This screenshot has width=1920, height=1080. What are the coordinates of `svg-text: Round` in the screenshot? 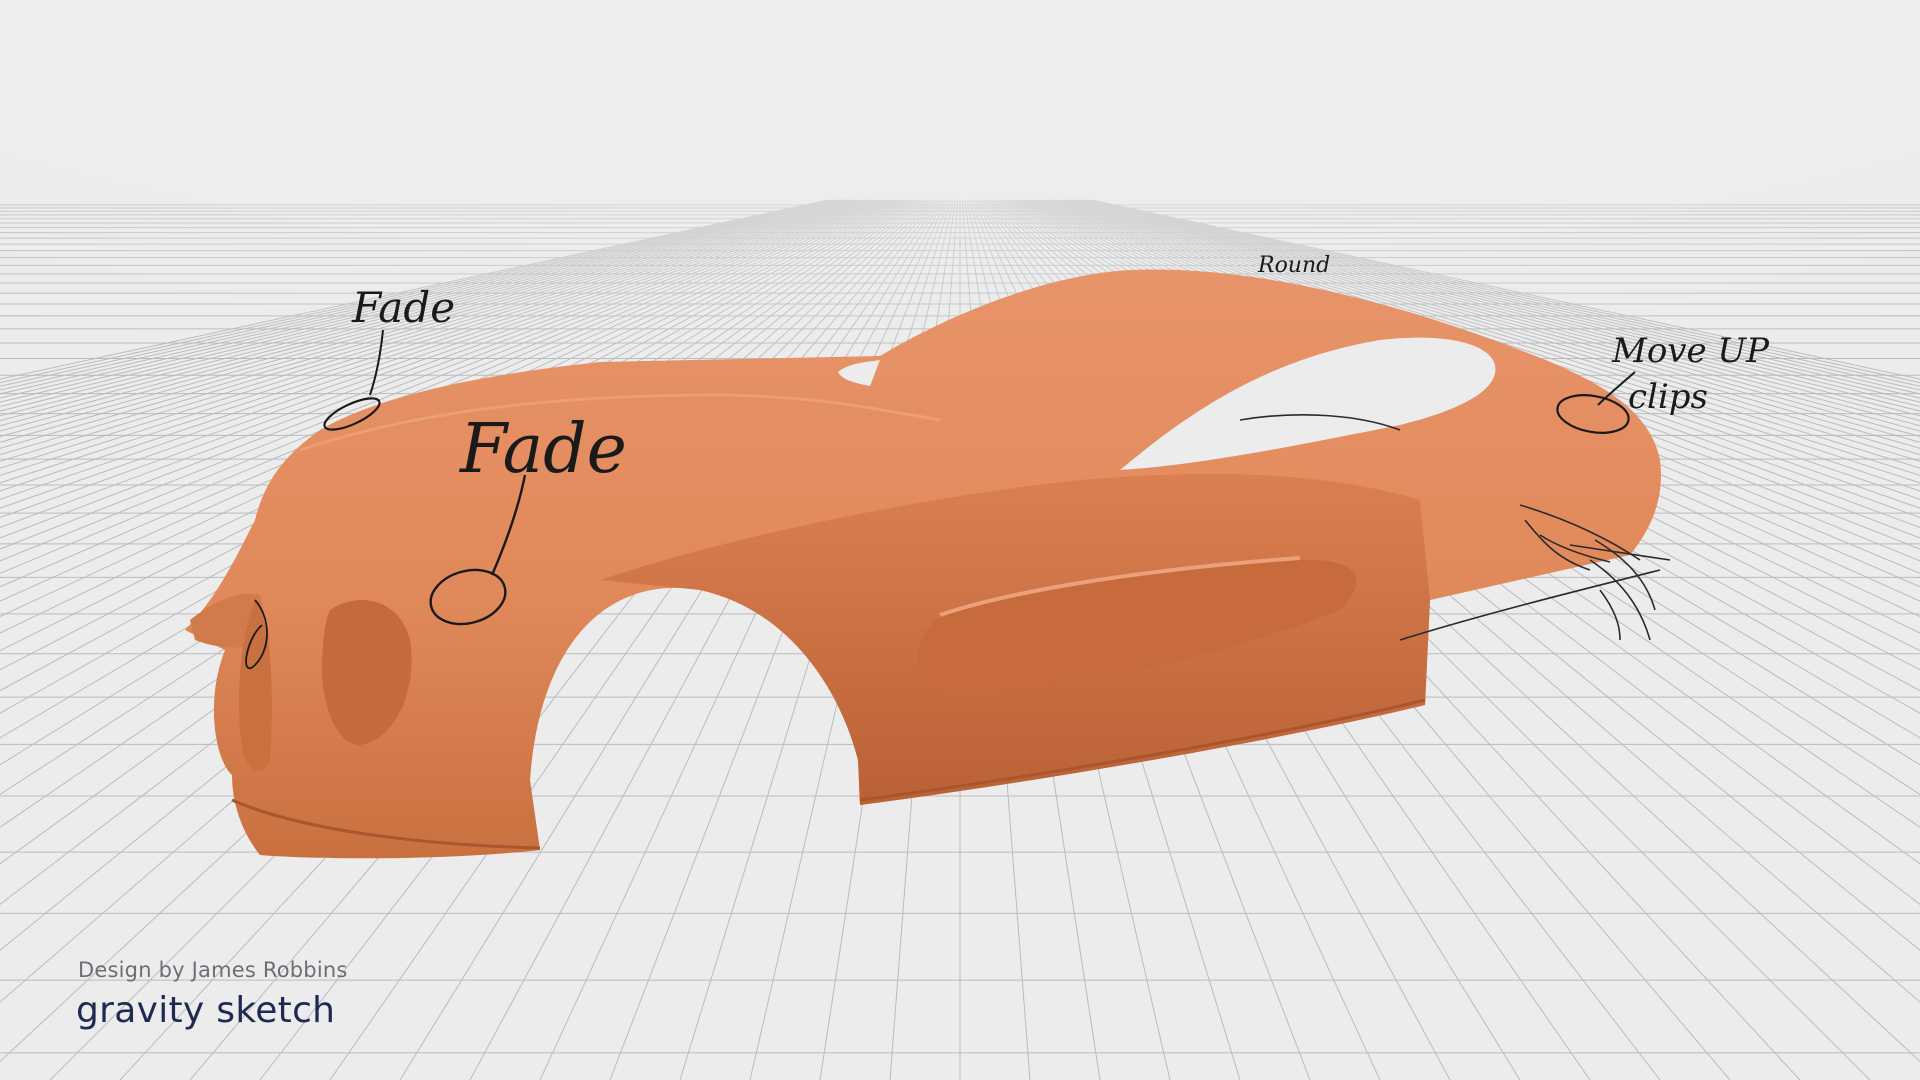 It's located at (1293, 265).